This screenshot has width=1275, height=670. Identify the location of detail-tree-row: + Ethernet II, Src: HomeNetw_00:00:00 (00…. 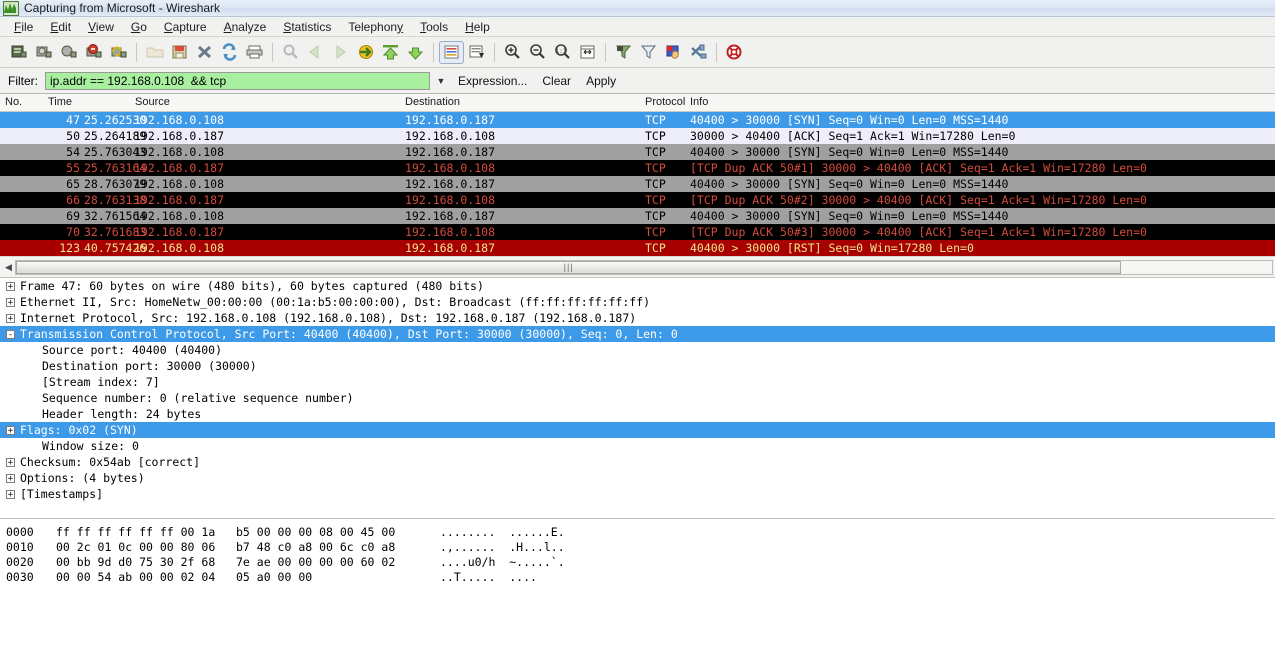
(637, 302).